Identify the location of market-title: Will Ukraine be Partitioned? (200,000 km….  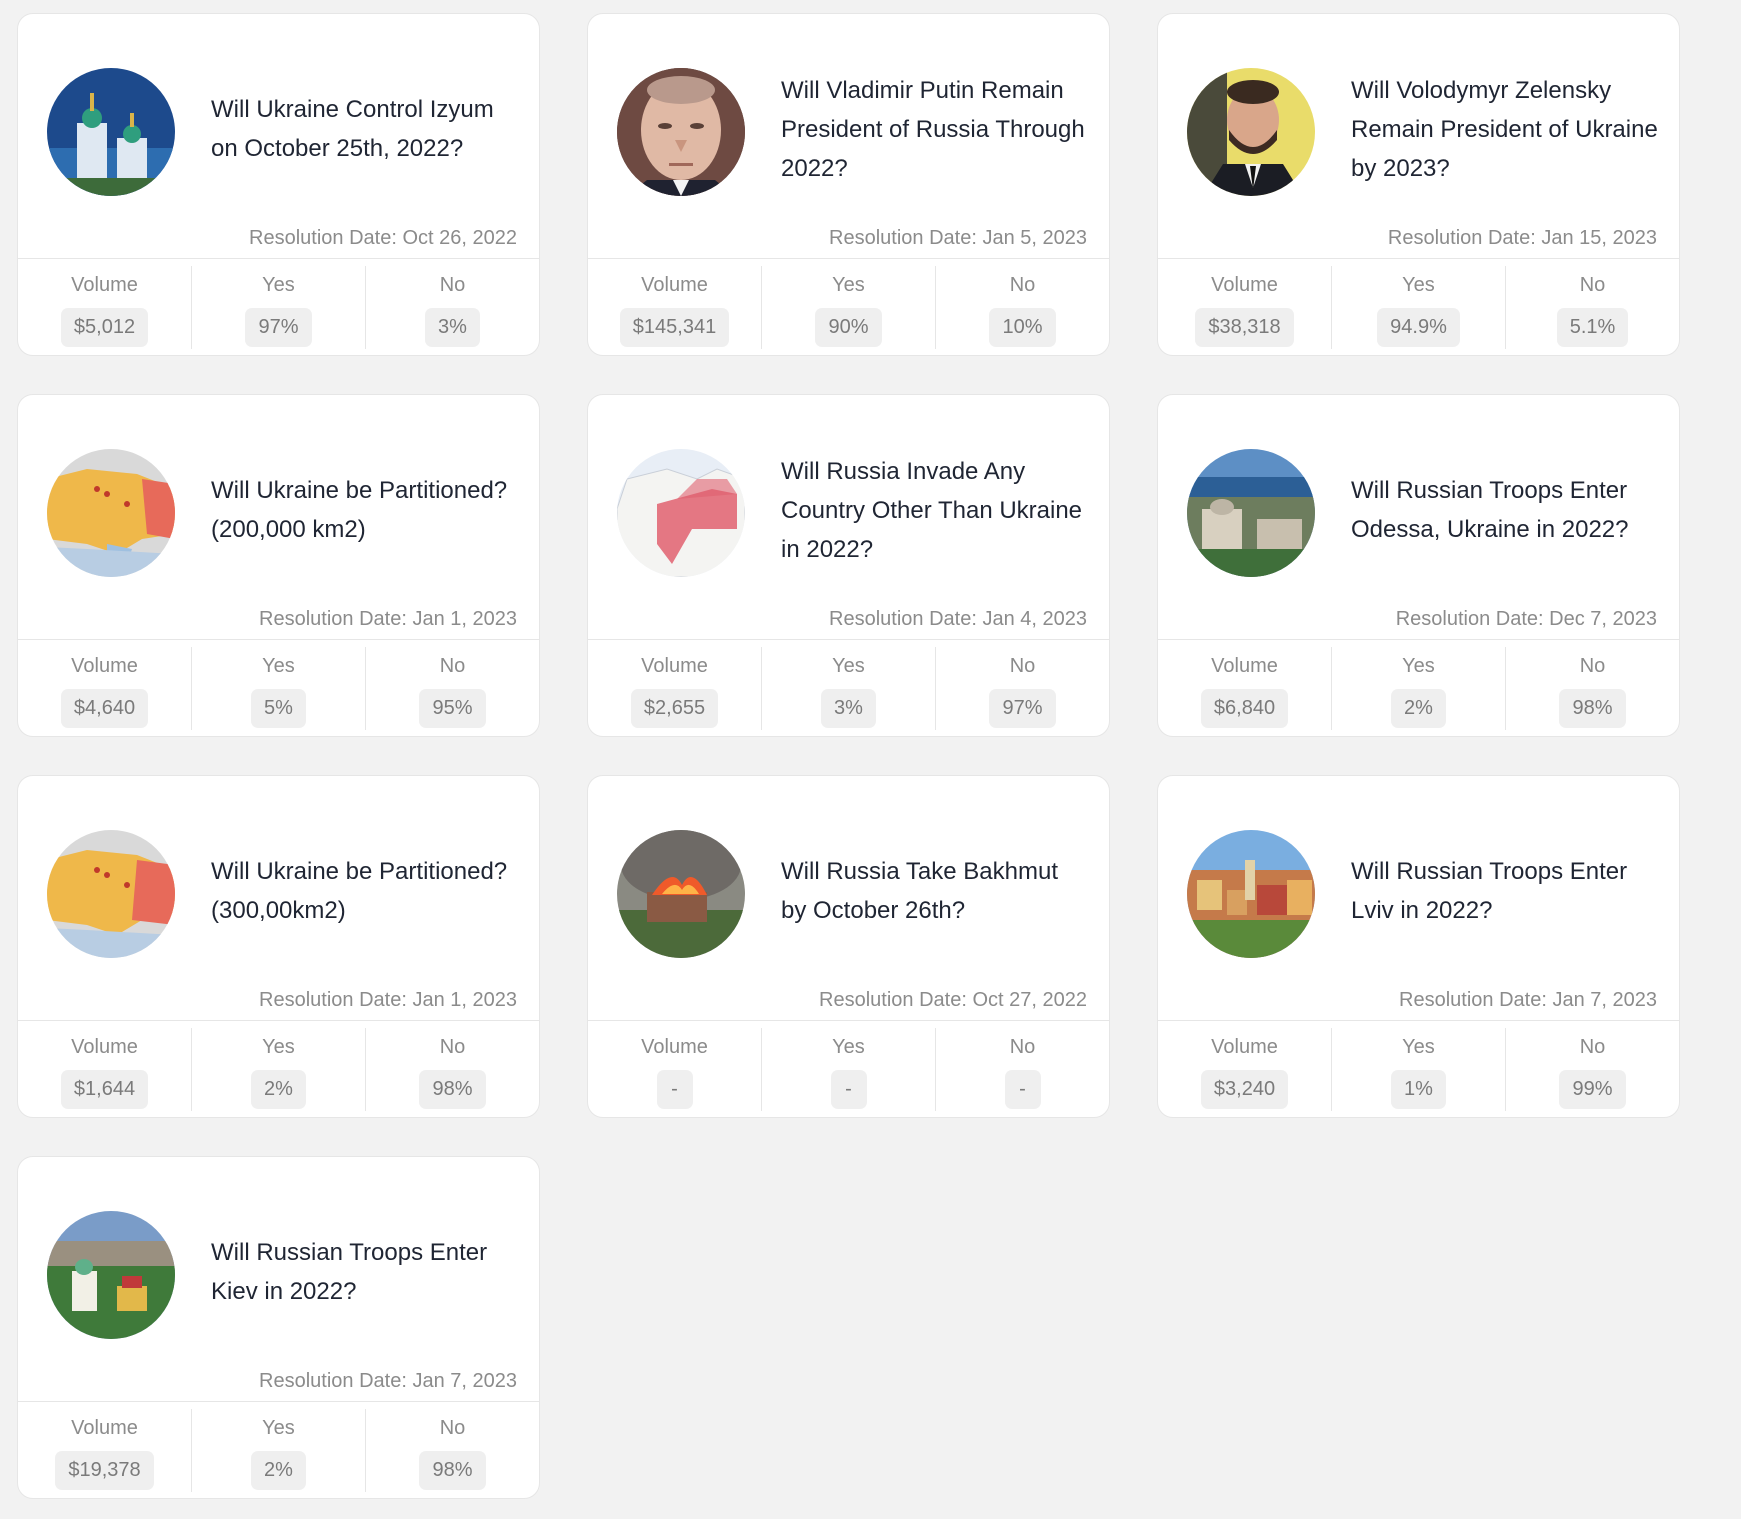
(365, 510).